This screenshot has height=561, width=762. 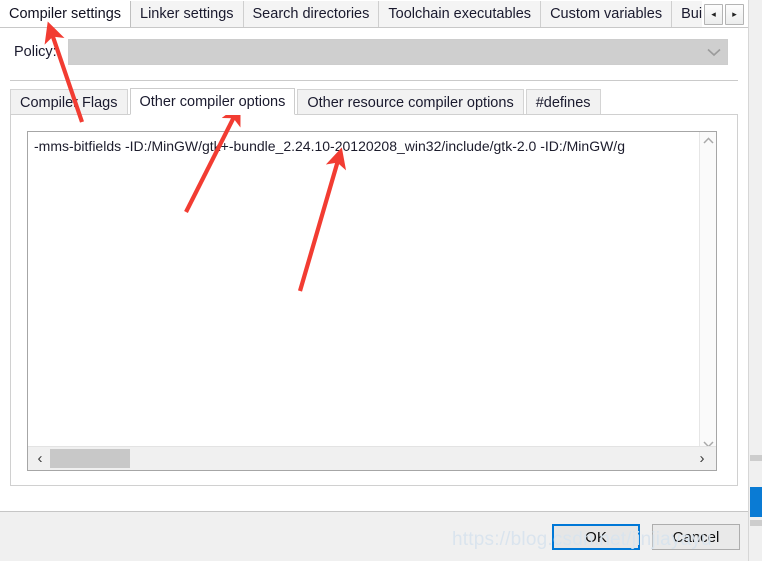 What do you see at coordinates (735, 14) in the screenshot?
I see `tab-scroll-right-icon: ▸` at bounding box center [735, 14].